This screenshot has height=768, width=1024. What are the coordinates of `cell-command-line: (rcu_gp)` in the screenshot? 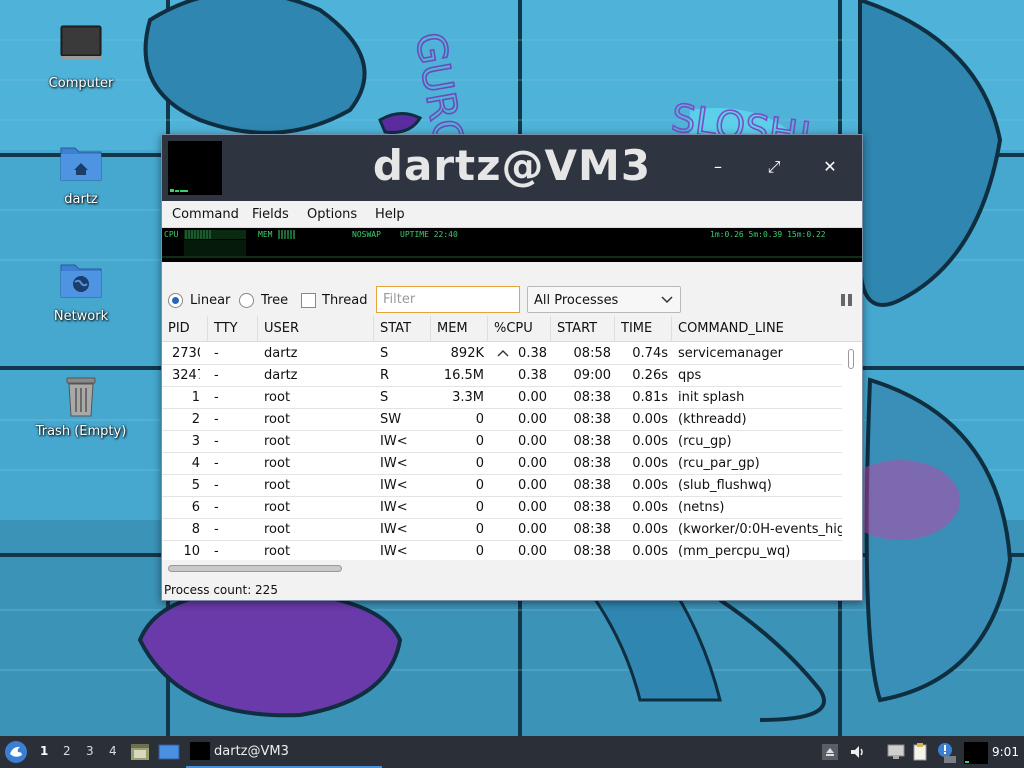 It's located at (705, 441).